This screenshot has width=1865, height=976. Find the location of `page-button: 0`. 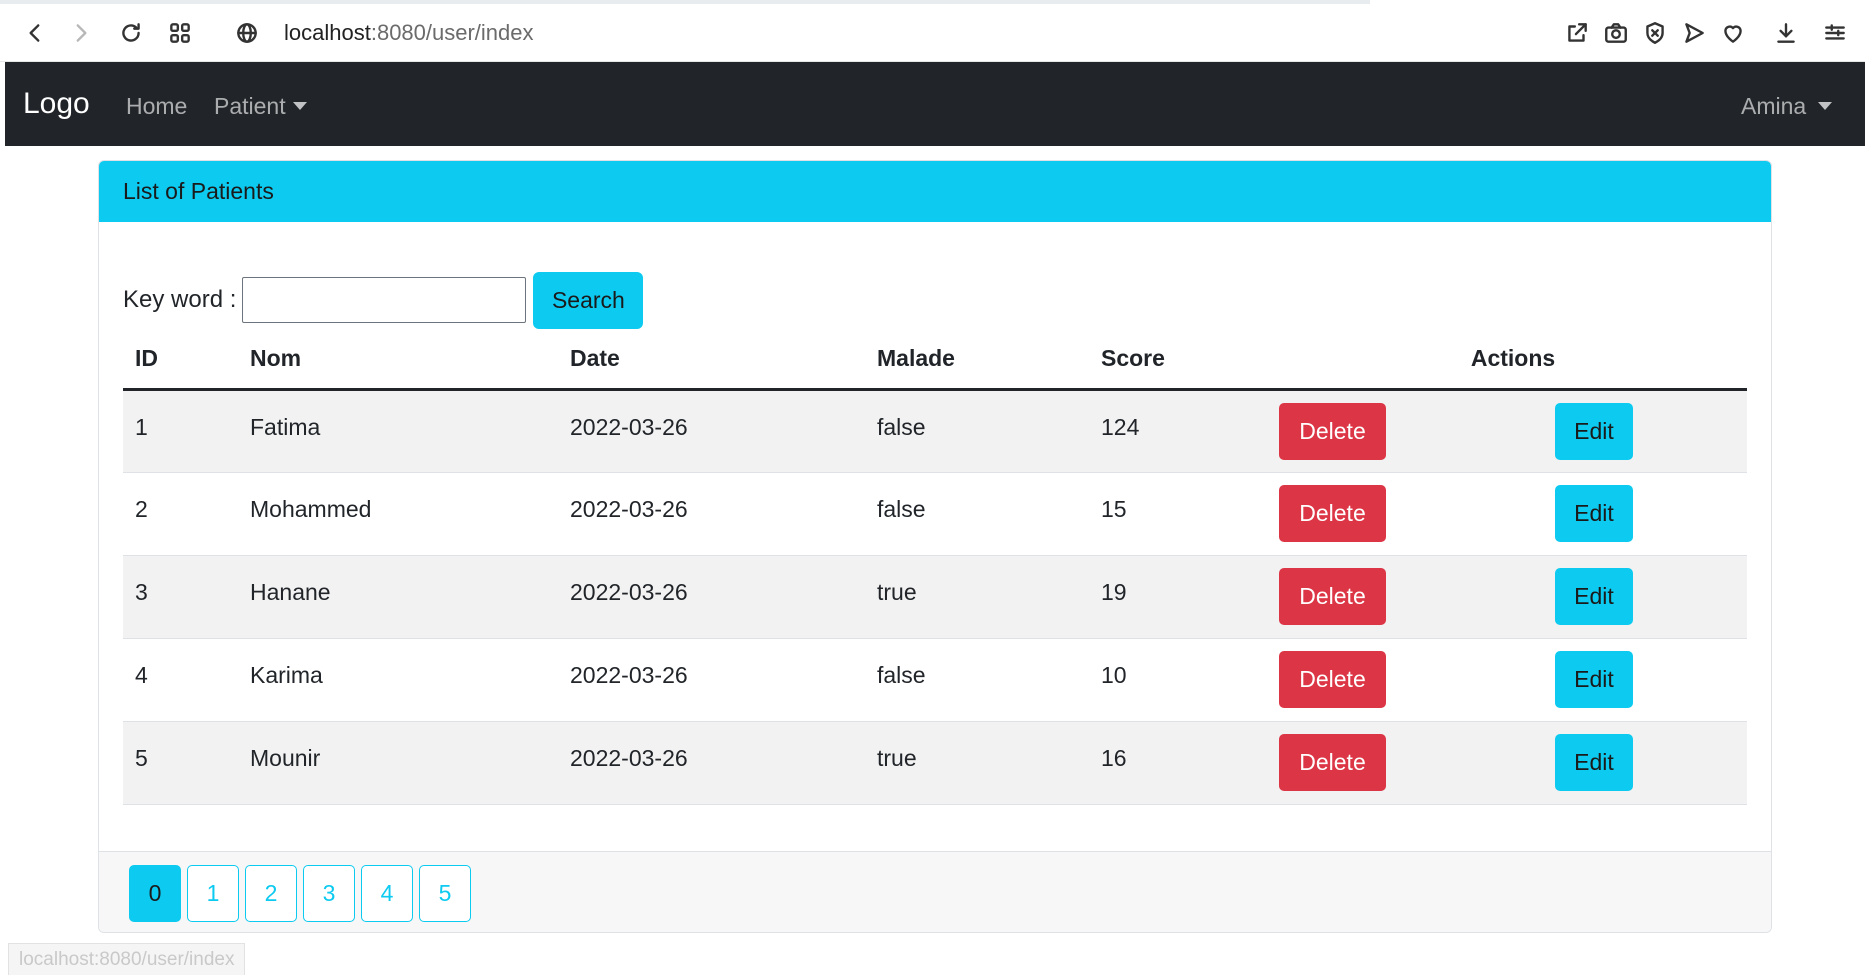

page-button: 0 is located at coordinates (155, 893).